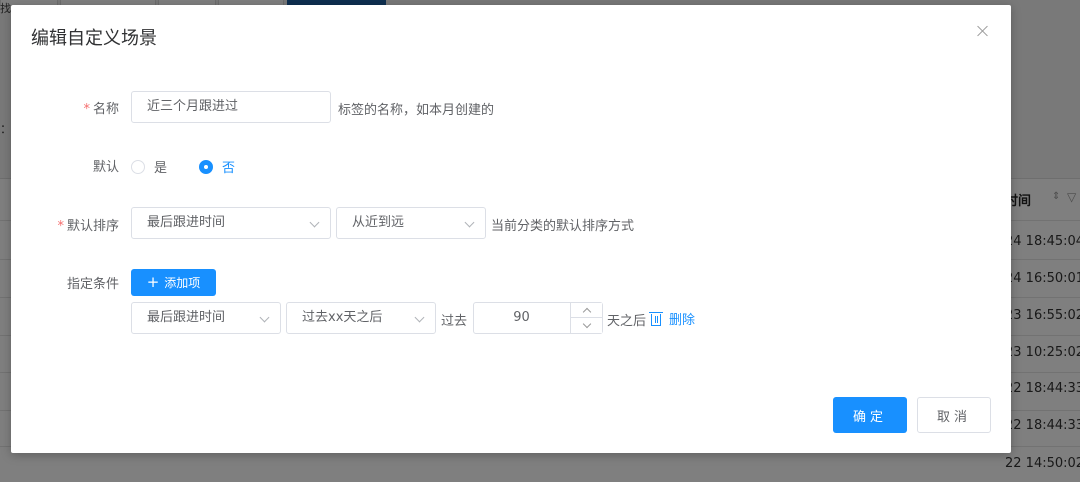  Describe the element at coordinates (94, 38) in the screenshot. I see `dialog-title: 编辑自定义场景` at that location.